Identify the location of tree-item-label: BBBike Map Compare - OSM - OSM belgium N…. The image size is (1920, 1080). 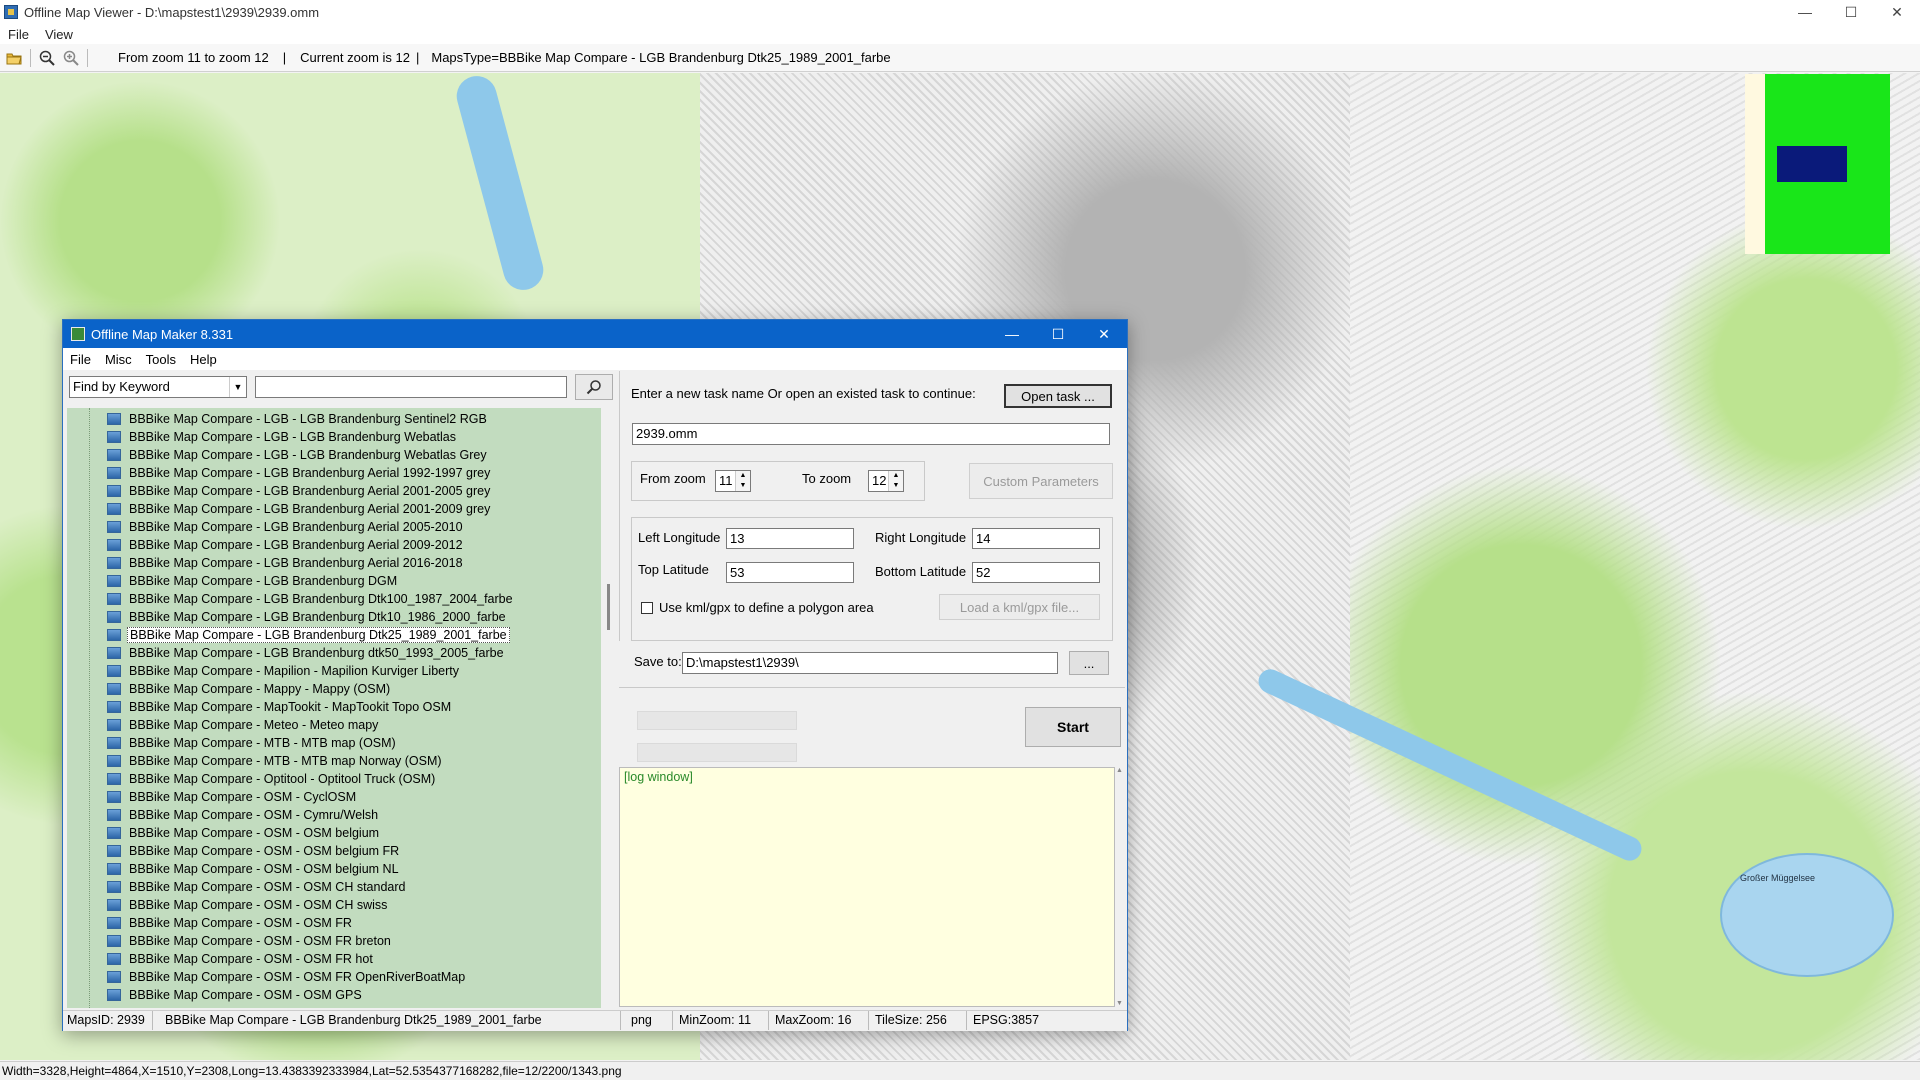
(264, 869).